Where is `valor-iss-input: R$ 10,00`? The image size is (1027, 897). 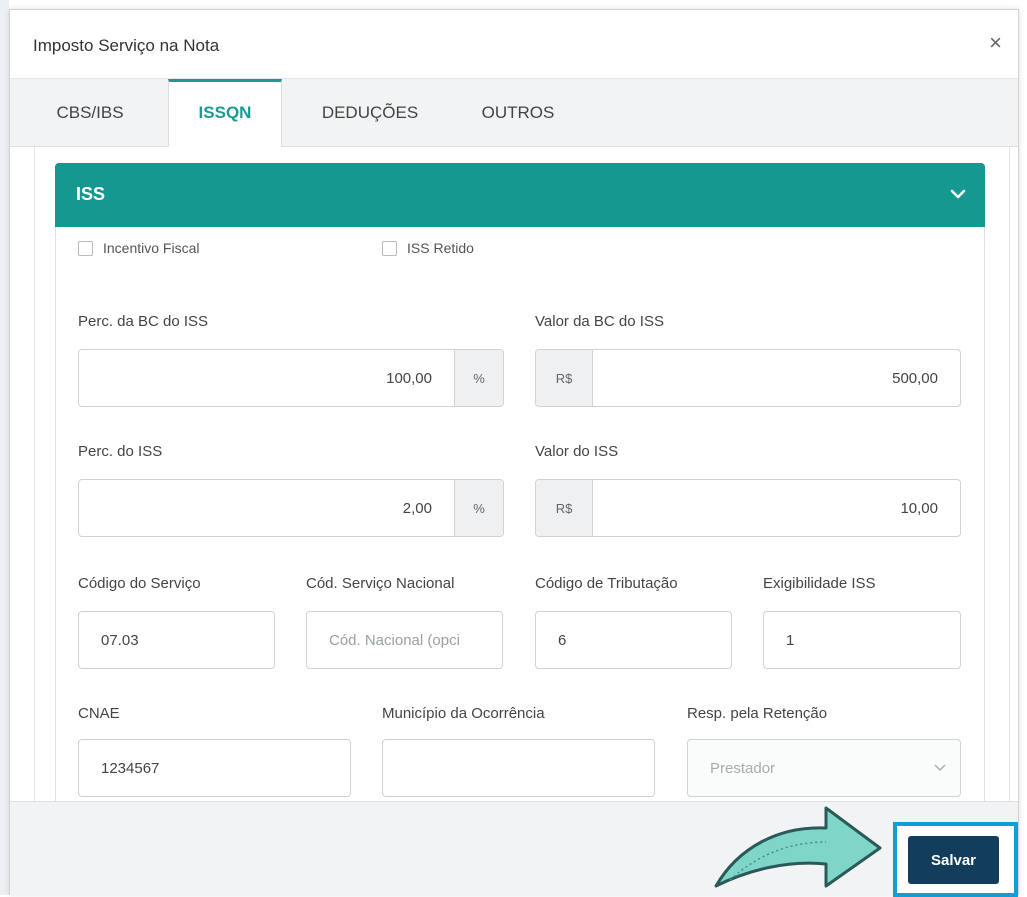
valor-iss-input: R$ 10,00 is located at coordinates (748, 508).